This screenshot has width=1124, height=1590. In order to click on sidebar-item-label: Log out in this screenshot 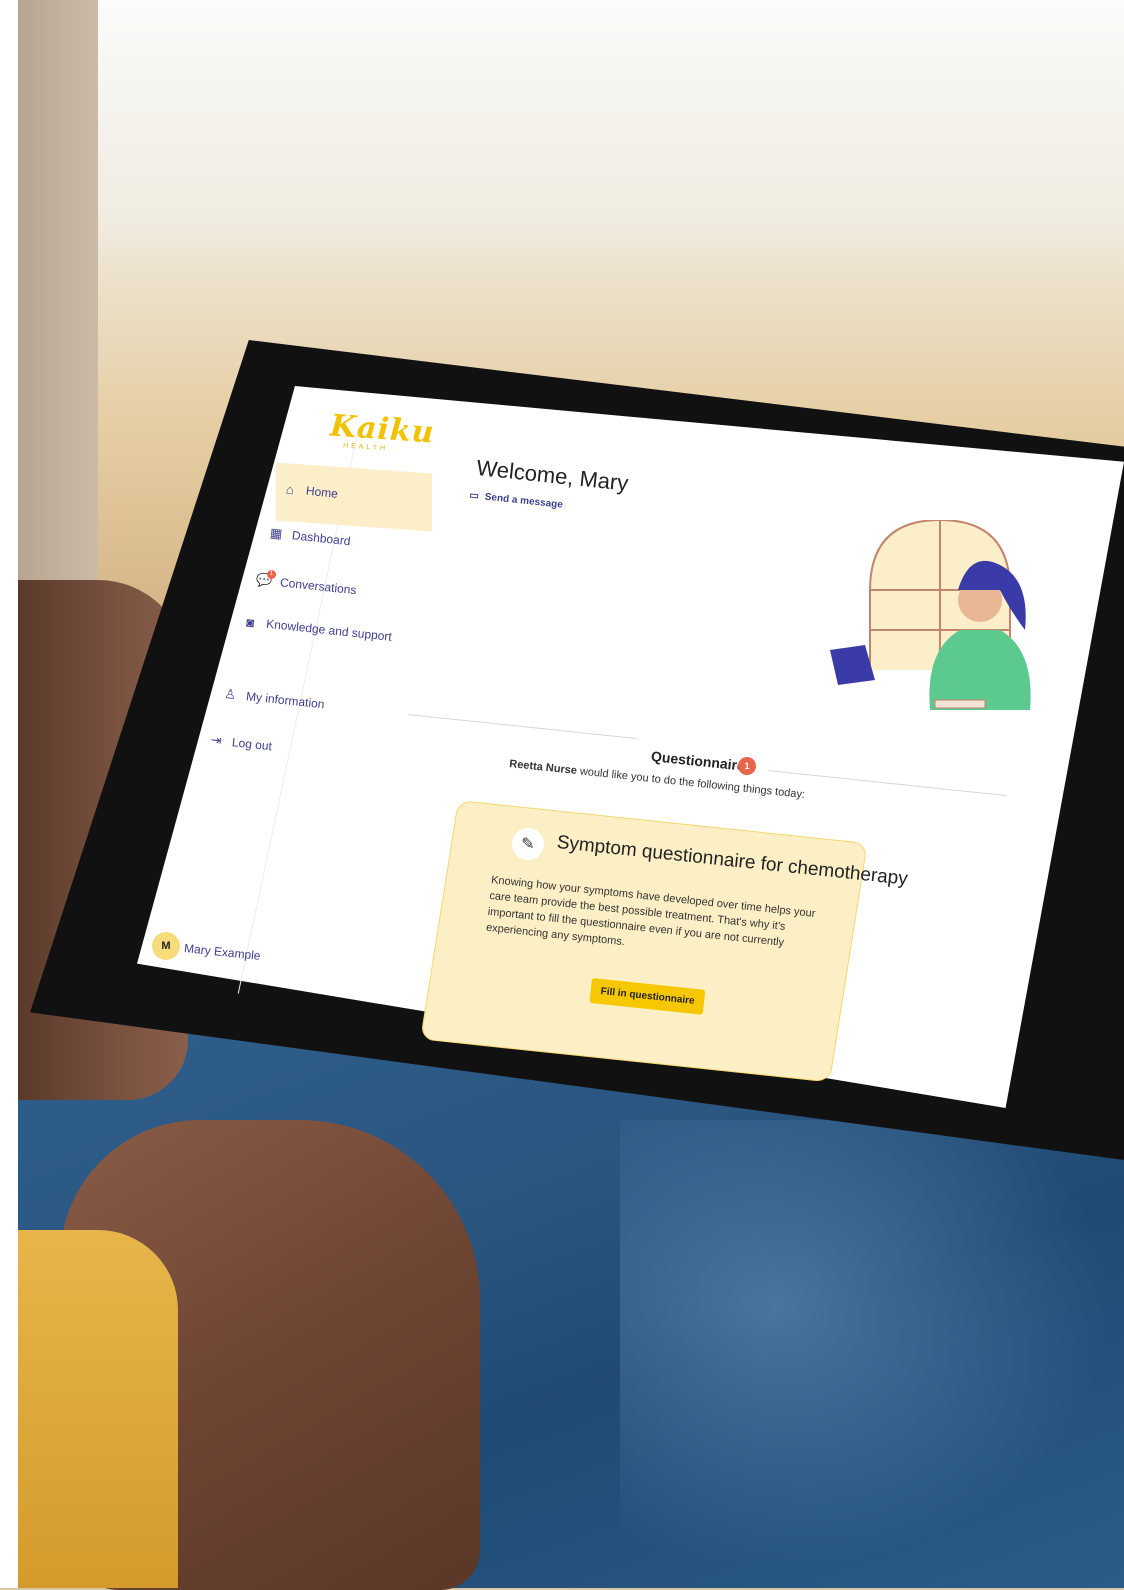, I will do `click(252, 744)`.